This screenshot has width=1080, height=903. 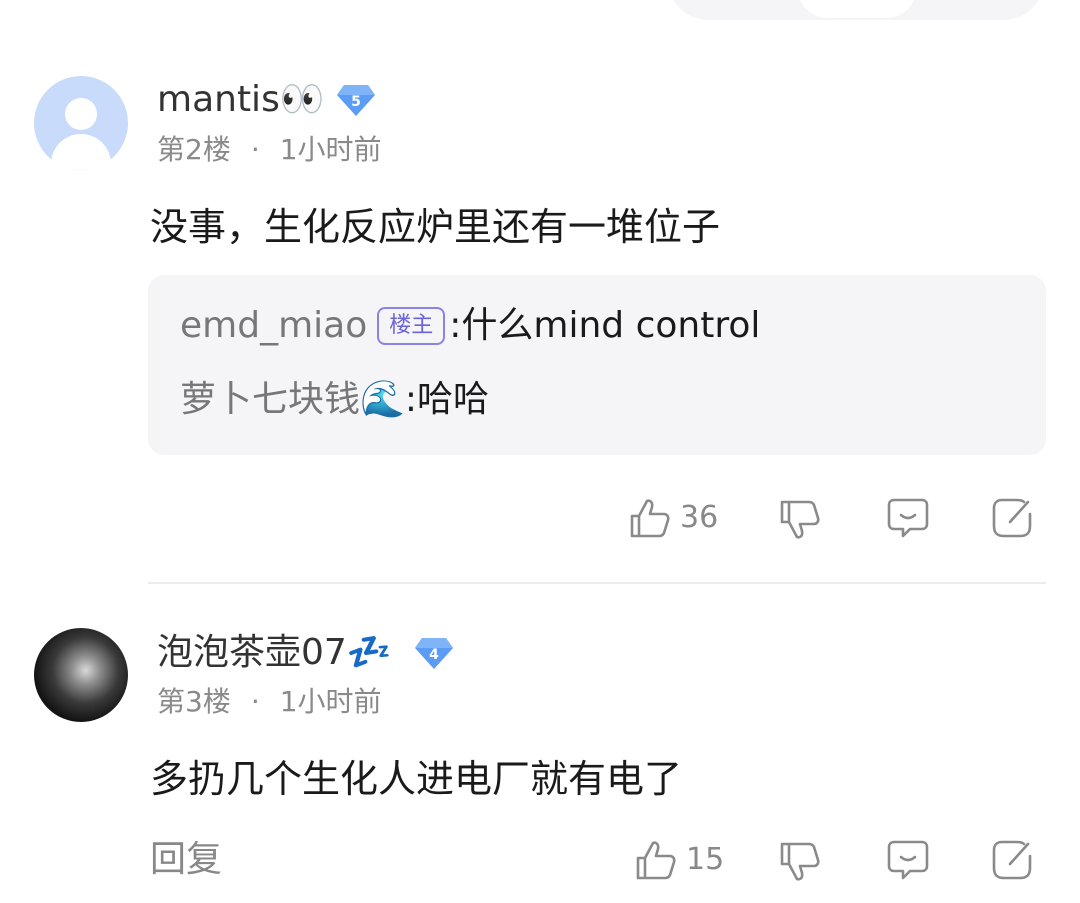 I want to click on reply-button: 回复, so click(x=186, y=860).